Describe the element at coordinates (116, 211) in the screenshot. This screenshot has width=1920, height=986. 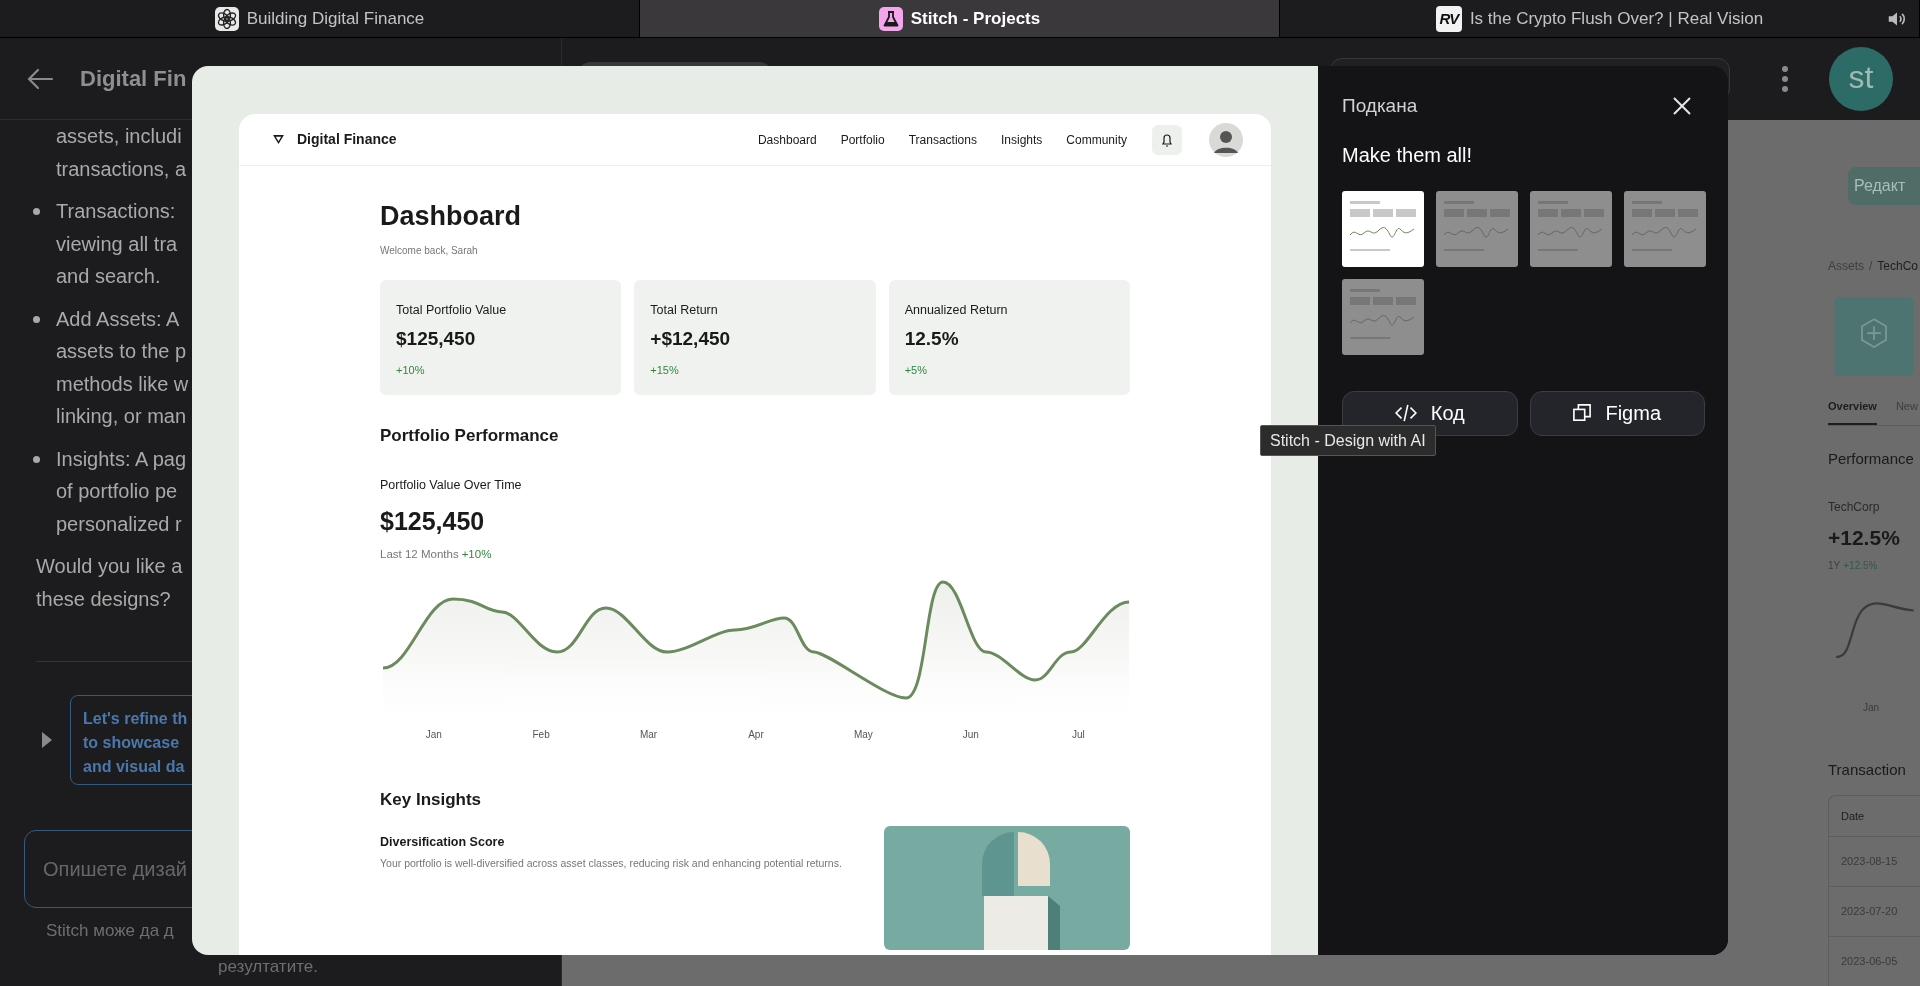
I see `message-text: Transactions:` at that location.